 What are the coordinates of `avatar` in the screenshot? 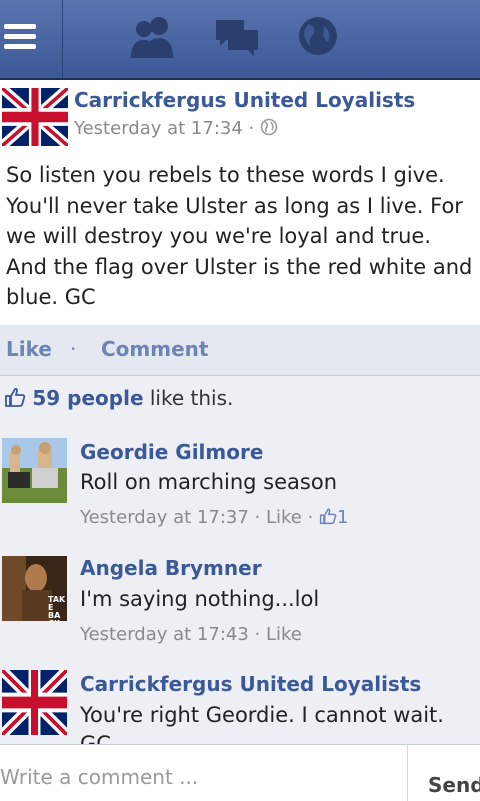 It's located at (34, 470).